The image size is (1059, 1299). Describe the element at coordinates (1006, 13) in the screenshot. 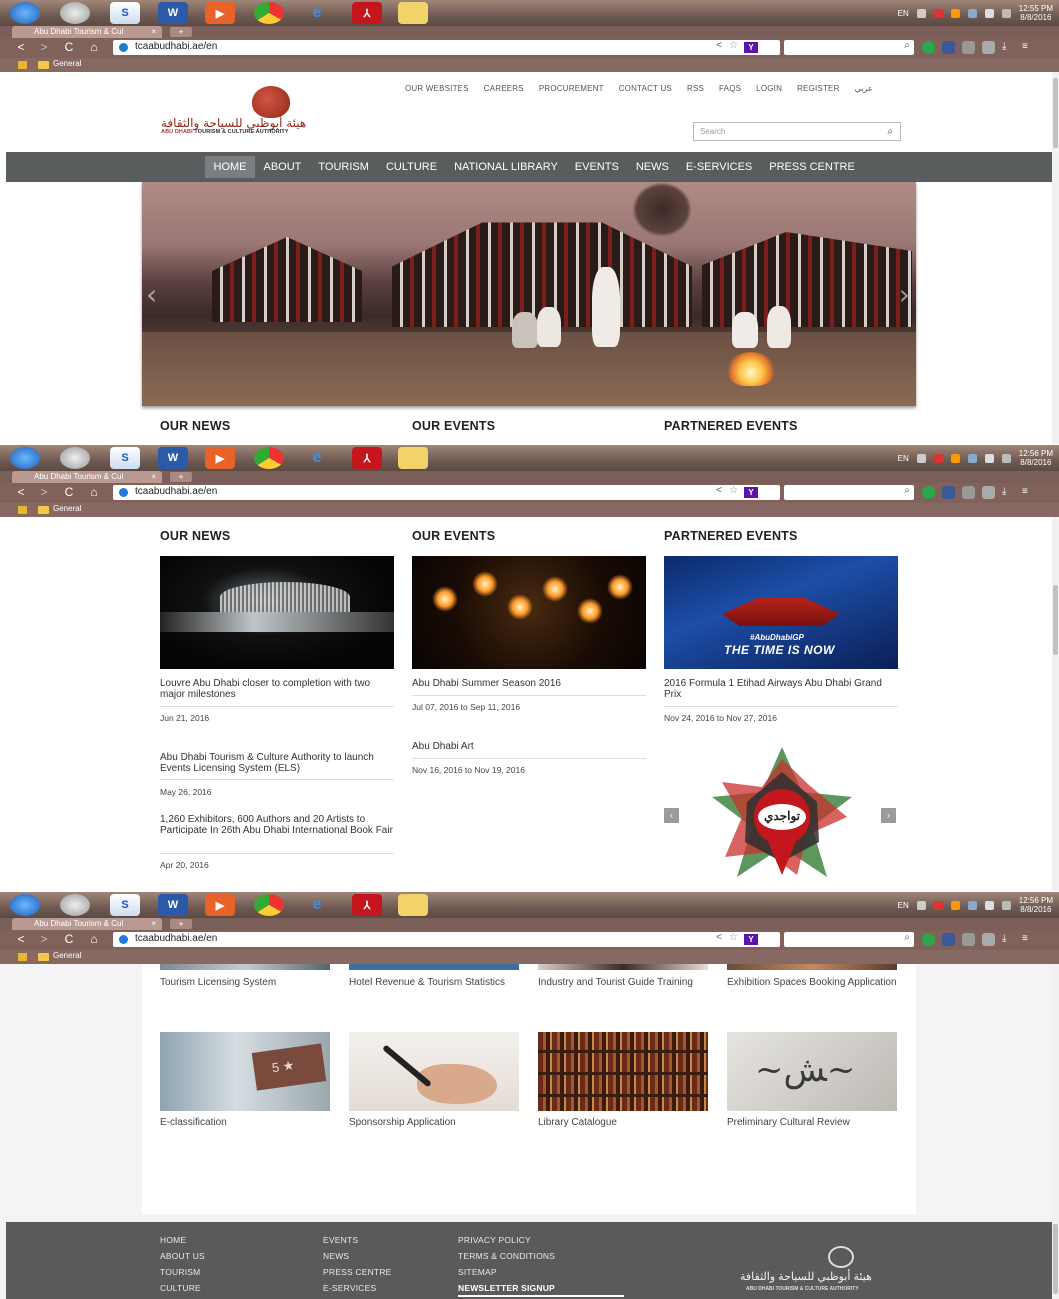

I see `network-icon` at that location.